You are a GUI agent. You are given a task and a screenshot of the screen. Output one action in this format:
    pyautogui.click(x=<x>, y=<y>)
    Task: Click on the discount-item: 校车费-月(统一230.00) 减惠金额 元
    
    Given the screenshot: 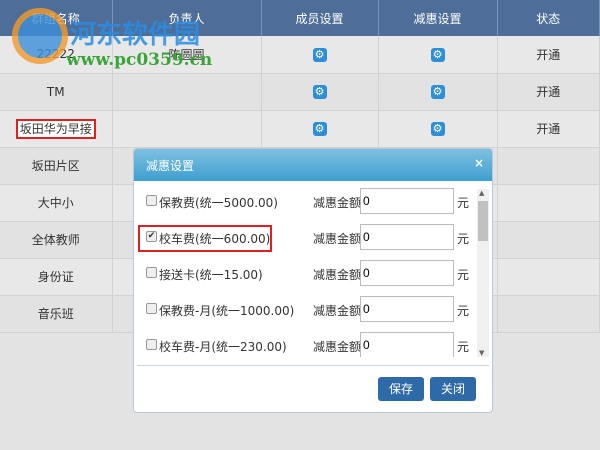 What is the action you would take?
    pyautogui.click(x=311, y=344)
    